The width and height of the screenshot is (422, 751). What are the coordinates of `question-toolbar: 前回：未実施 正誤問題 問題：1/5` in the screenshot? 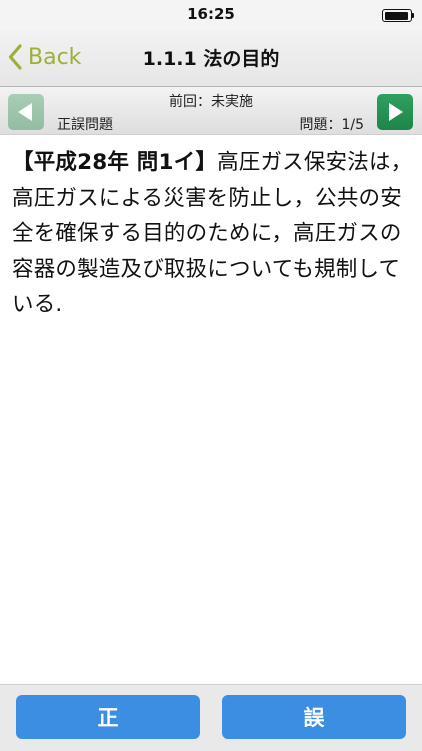 It's located at (211, 111).